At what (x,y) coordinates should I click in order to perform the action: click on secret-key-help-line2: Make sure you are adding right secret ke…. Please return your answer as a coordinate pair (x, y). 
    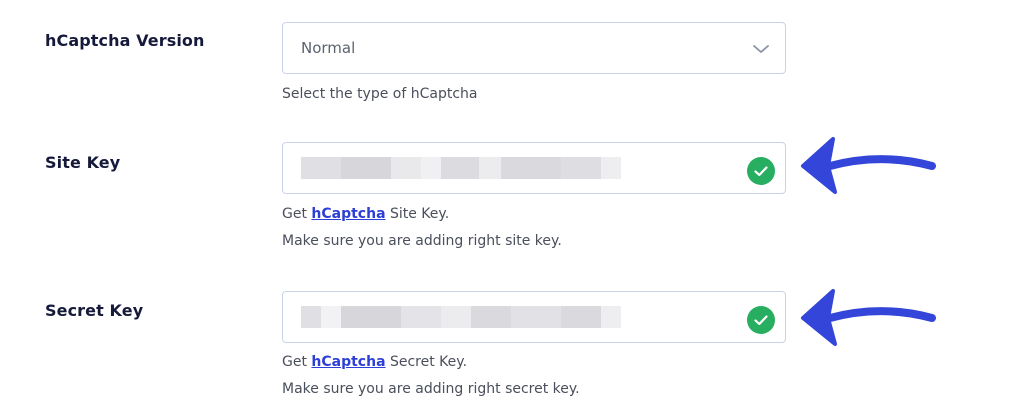
    Looking at the image, I should click on (431, 389).